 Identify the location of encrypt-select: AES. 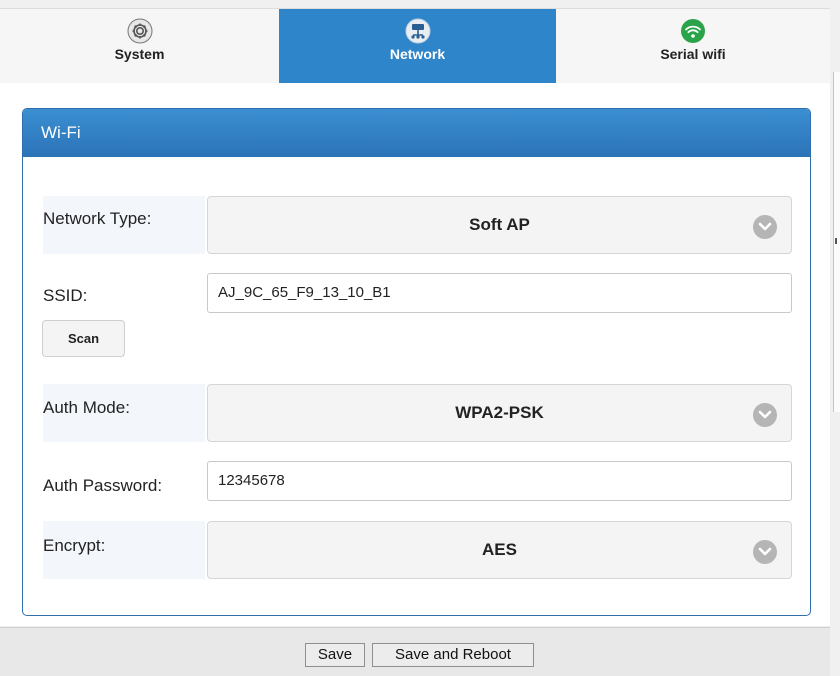
(499, 550).